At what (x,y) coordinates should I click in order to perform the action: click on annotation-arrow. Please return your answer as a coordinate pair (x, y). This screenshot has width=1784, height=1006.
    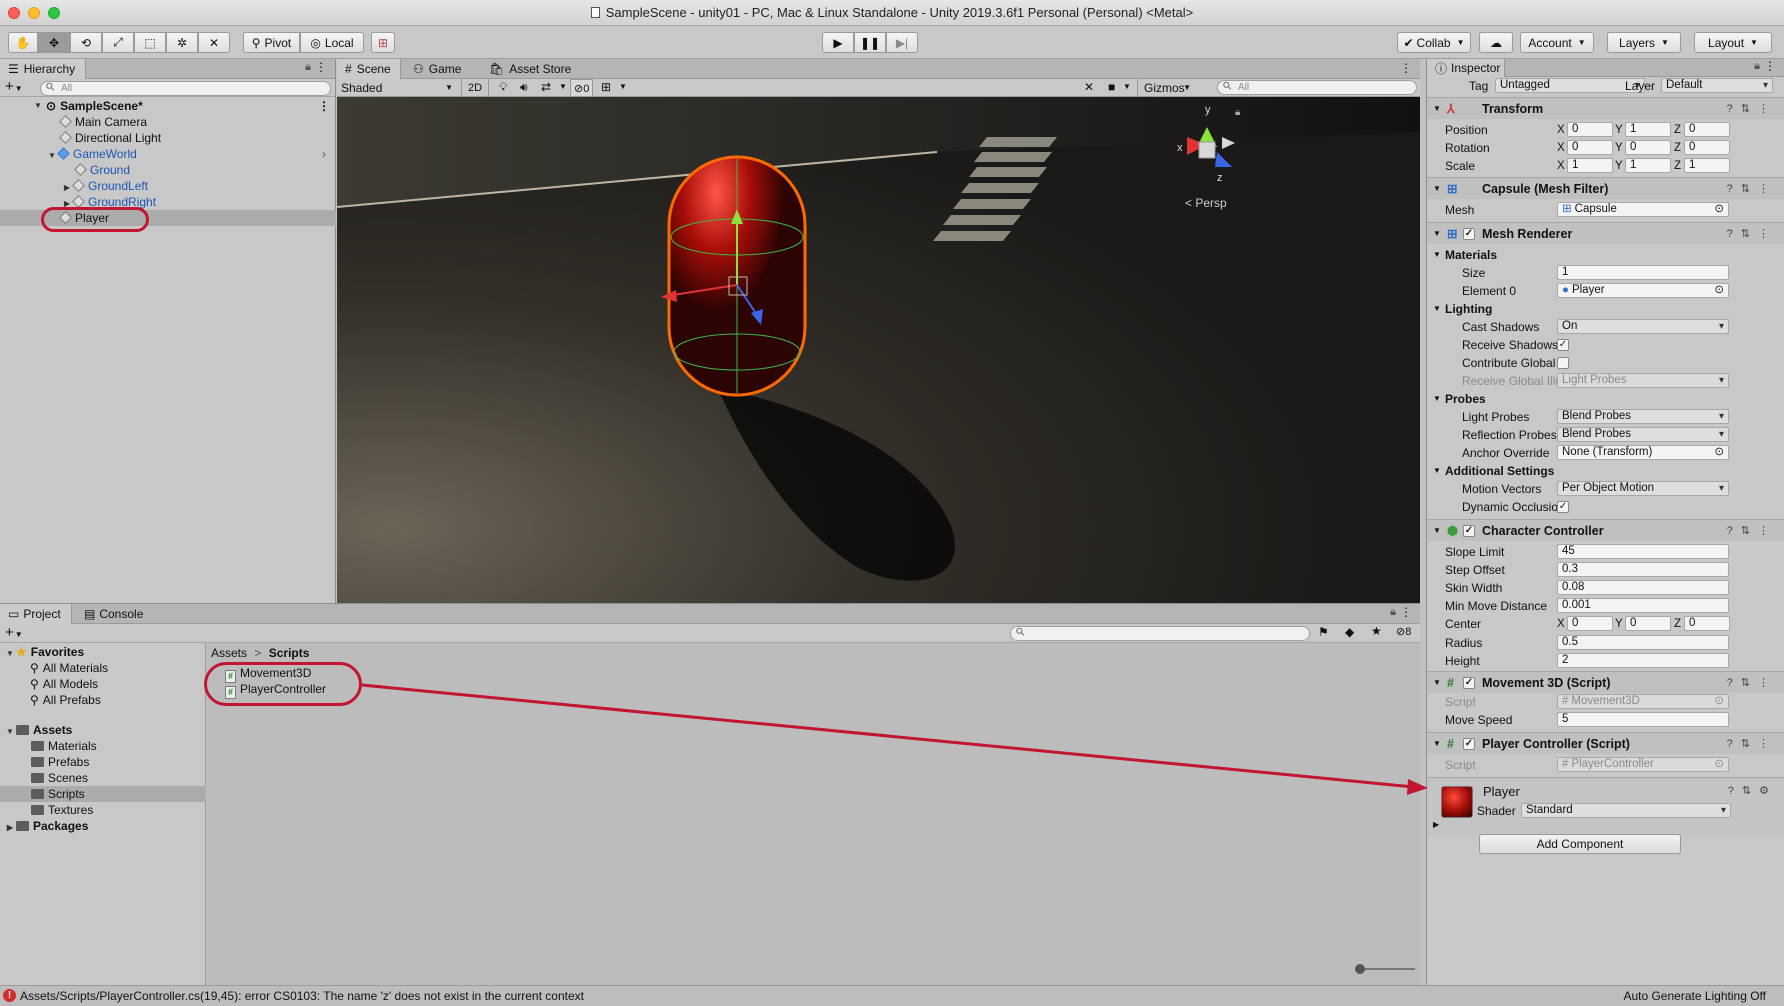
    Looking at the image, I should click on (894, 739).